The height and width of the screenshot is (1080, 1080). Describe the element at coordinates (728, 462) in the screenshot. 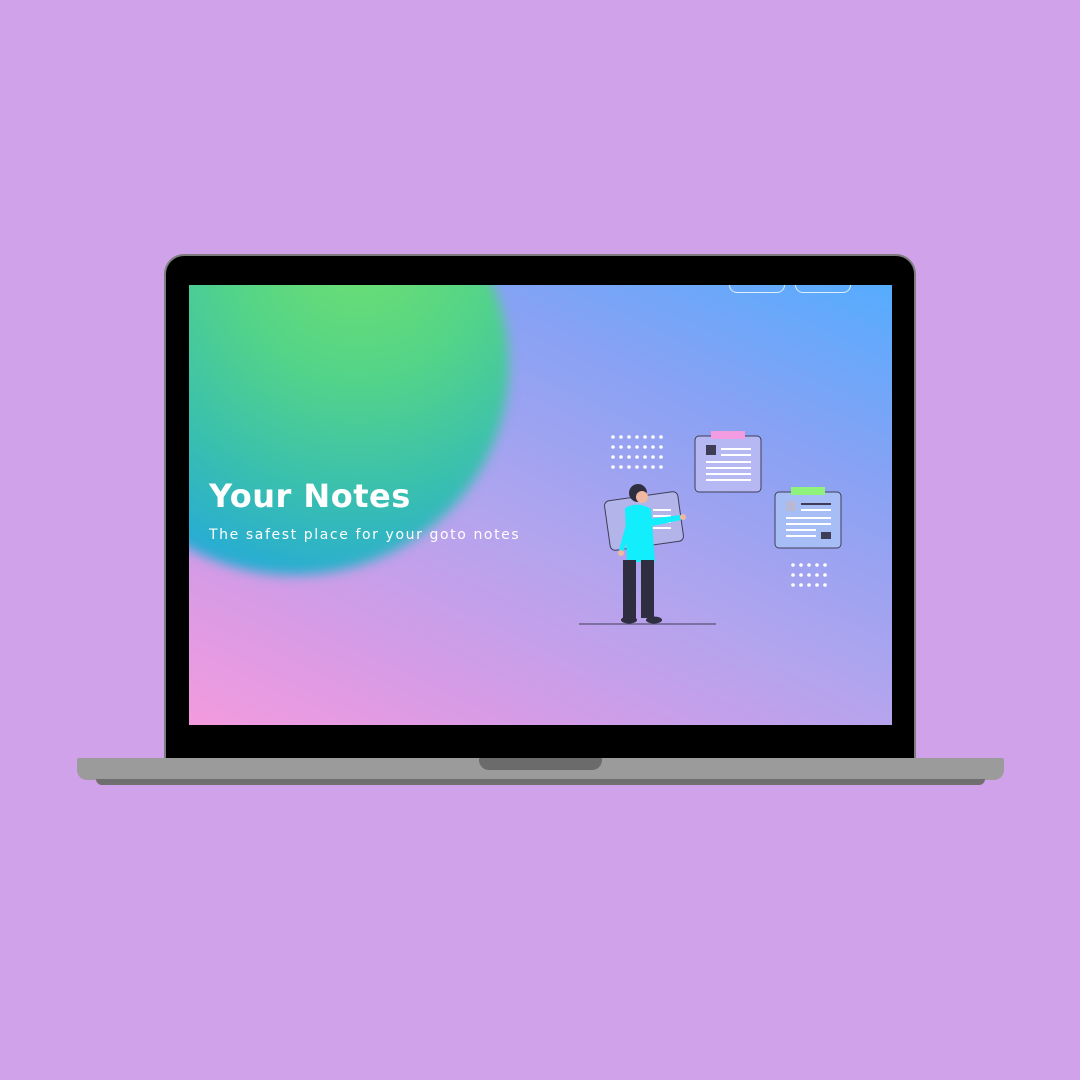

I see `note-card-pink` at that location.